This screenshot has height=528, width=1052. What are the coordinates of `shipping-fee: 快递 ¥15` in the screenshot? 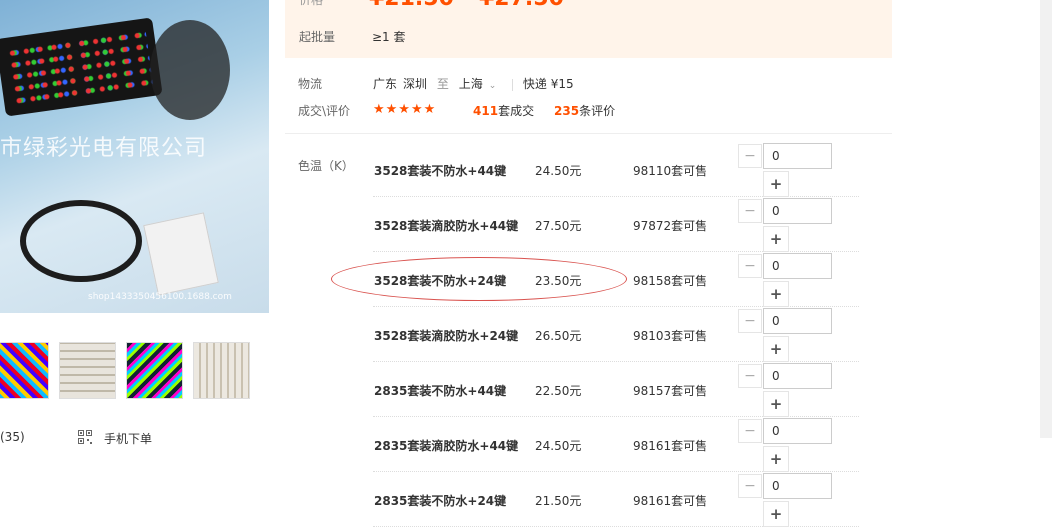 It's located at (548, 84).